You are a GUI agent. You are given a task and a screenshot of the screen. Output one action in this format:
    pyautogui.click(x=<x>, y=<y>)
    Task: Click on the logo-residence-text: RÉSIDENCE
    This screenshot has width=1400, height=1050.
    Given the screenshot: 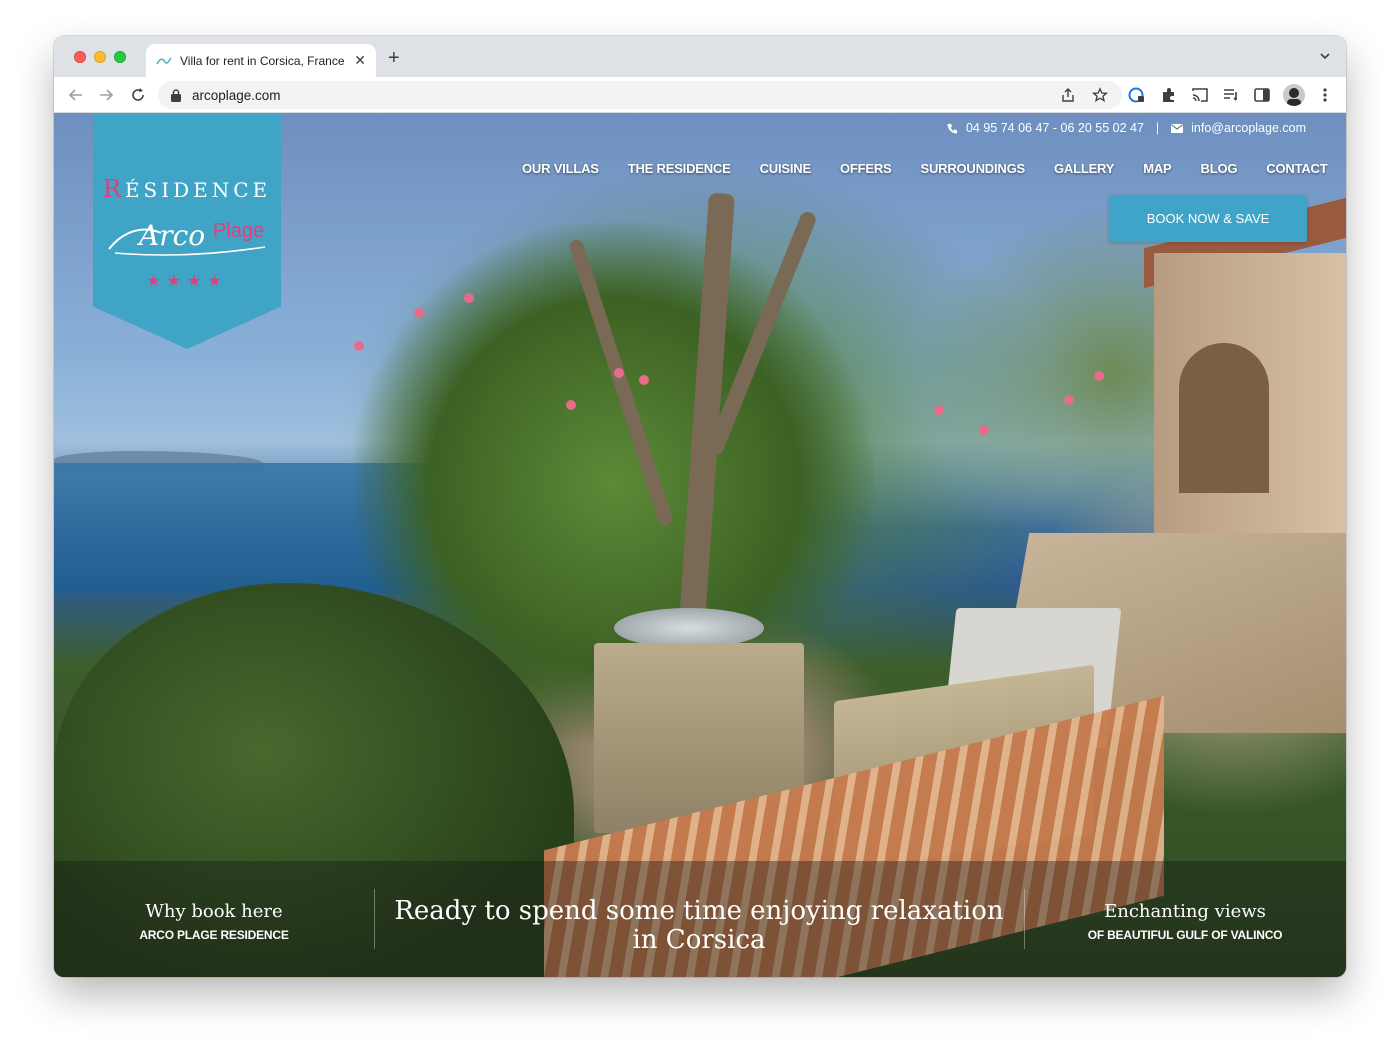 What is the action you would take?
    pyautogui.click(x=187, y=189)
    